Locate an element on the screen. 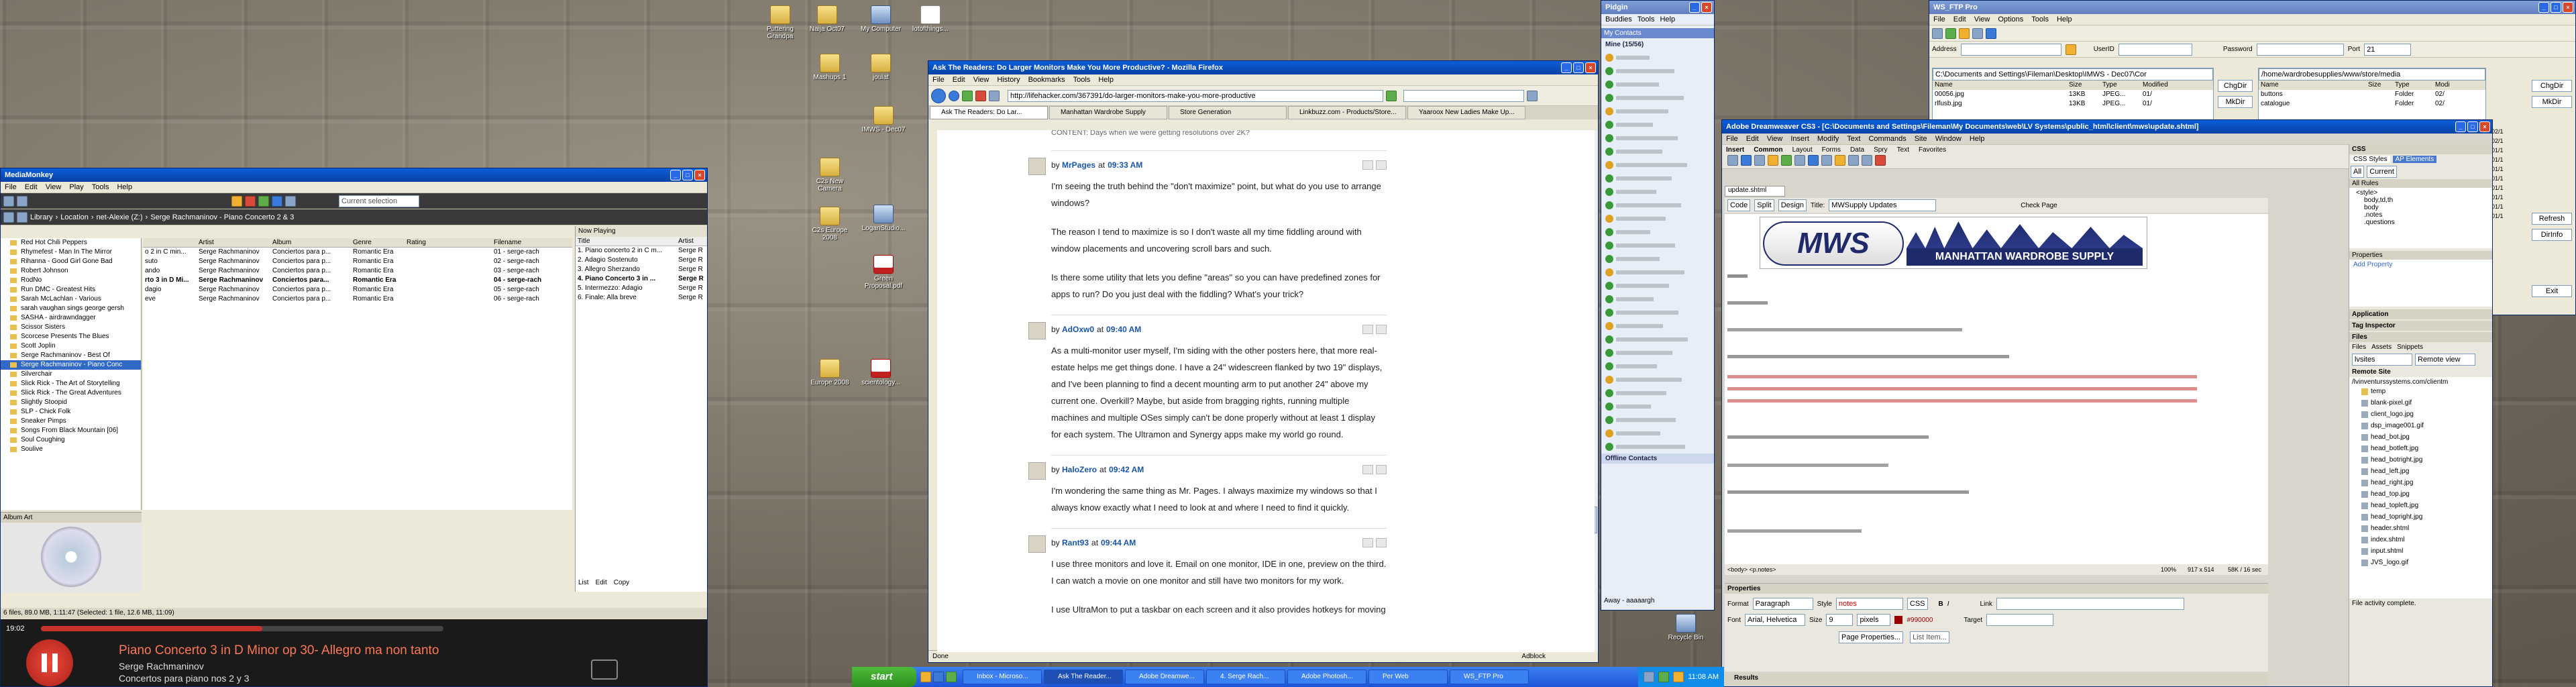  local-file-row: rlfusb.jpg 13KB JPEG... 01/ is located at coordinates (2073, 104).